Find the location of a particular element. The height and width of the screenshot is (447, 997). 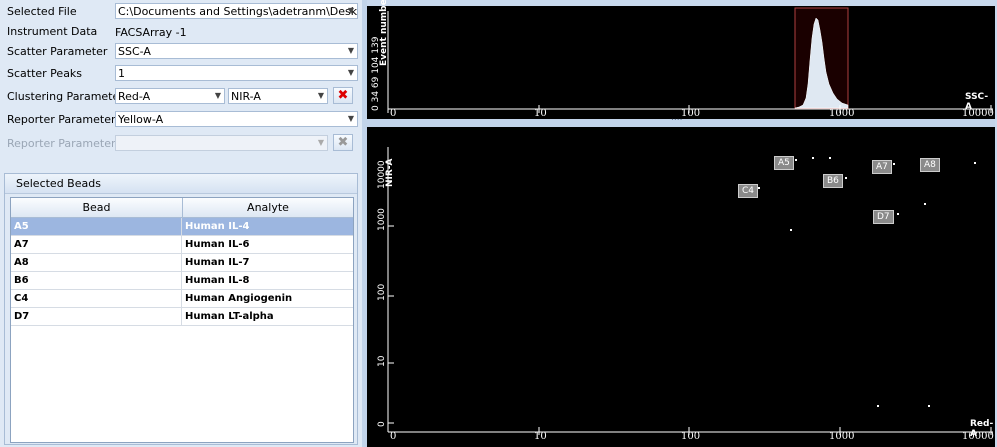

analyte-cell: Human IL-6 is located at coordinates (217, 244).